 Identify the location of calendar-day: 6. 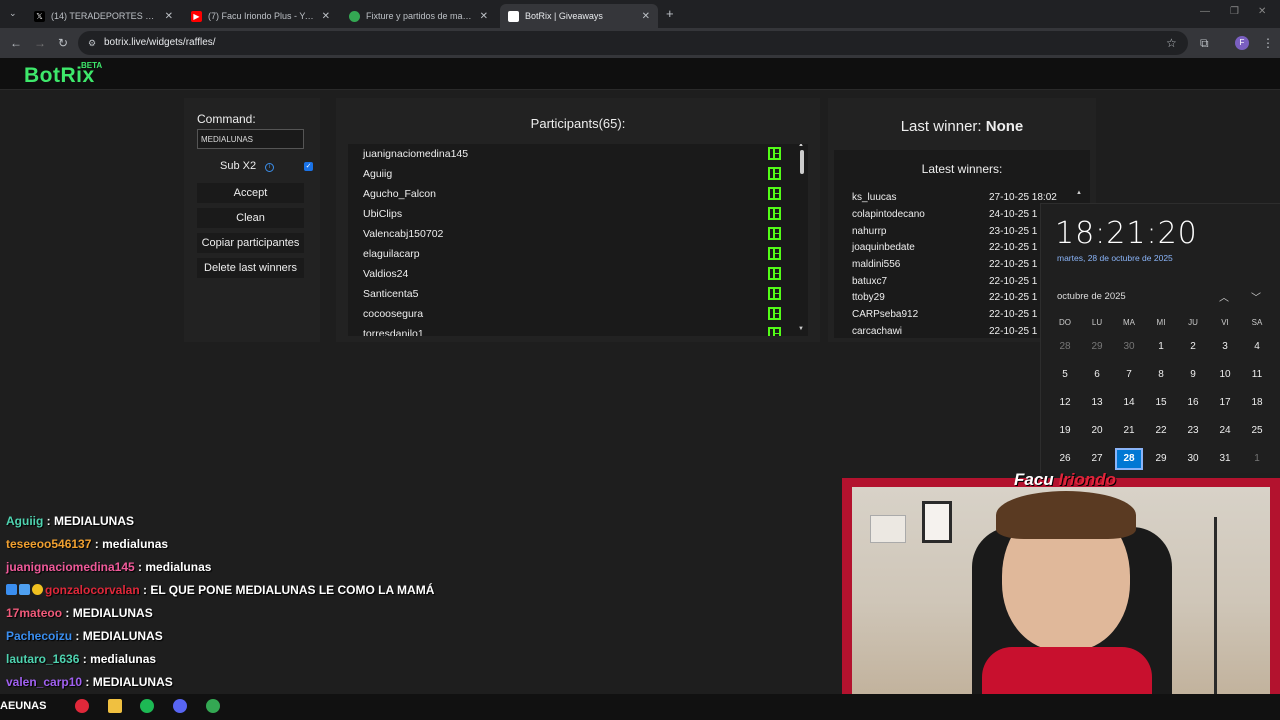
(1097, 375).